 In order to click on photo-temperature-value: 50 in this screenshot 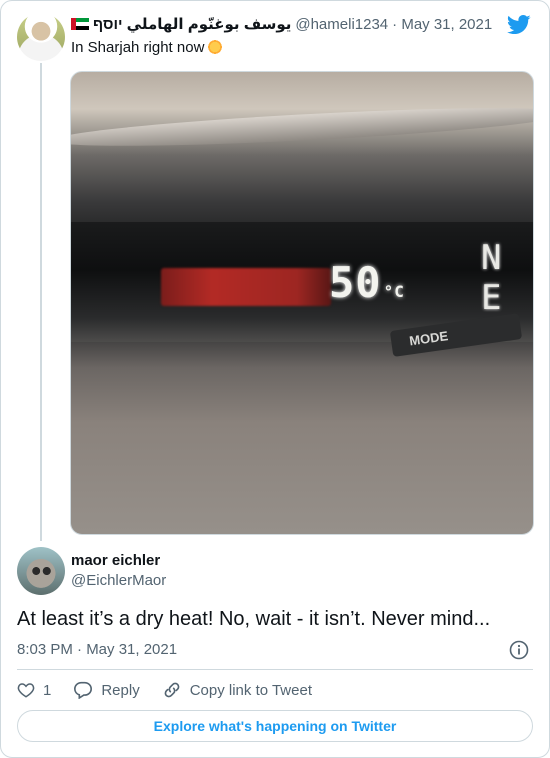, I will do `click(355, 282)`.